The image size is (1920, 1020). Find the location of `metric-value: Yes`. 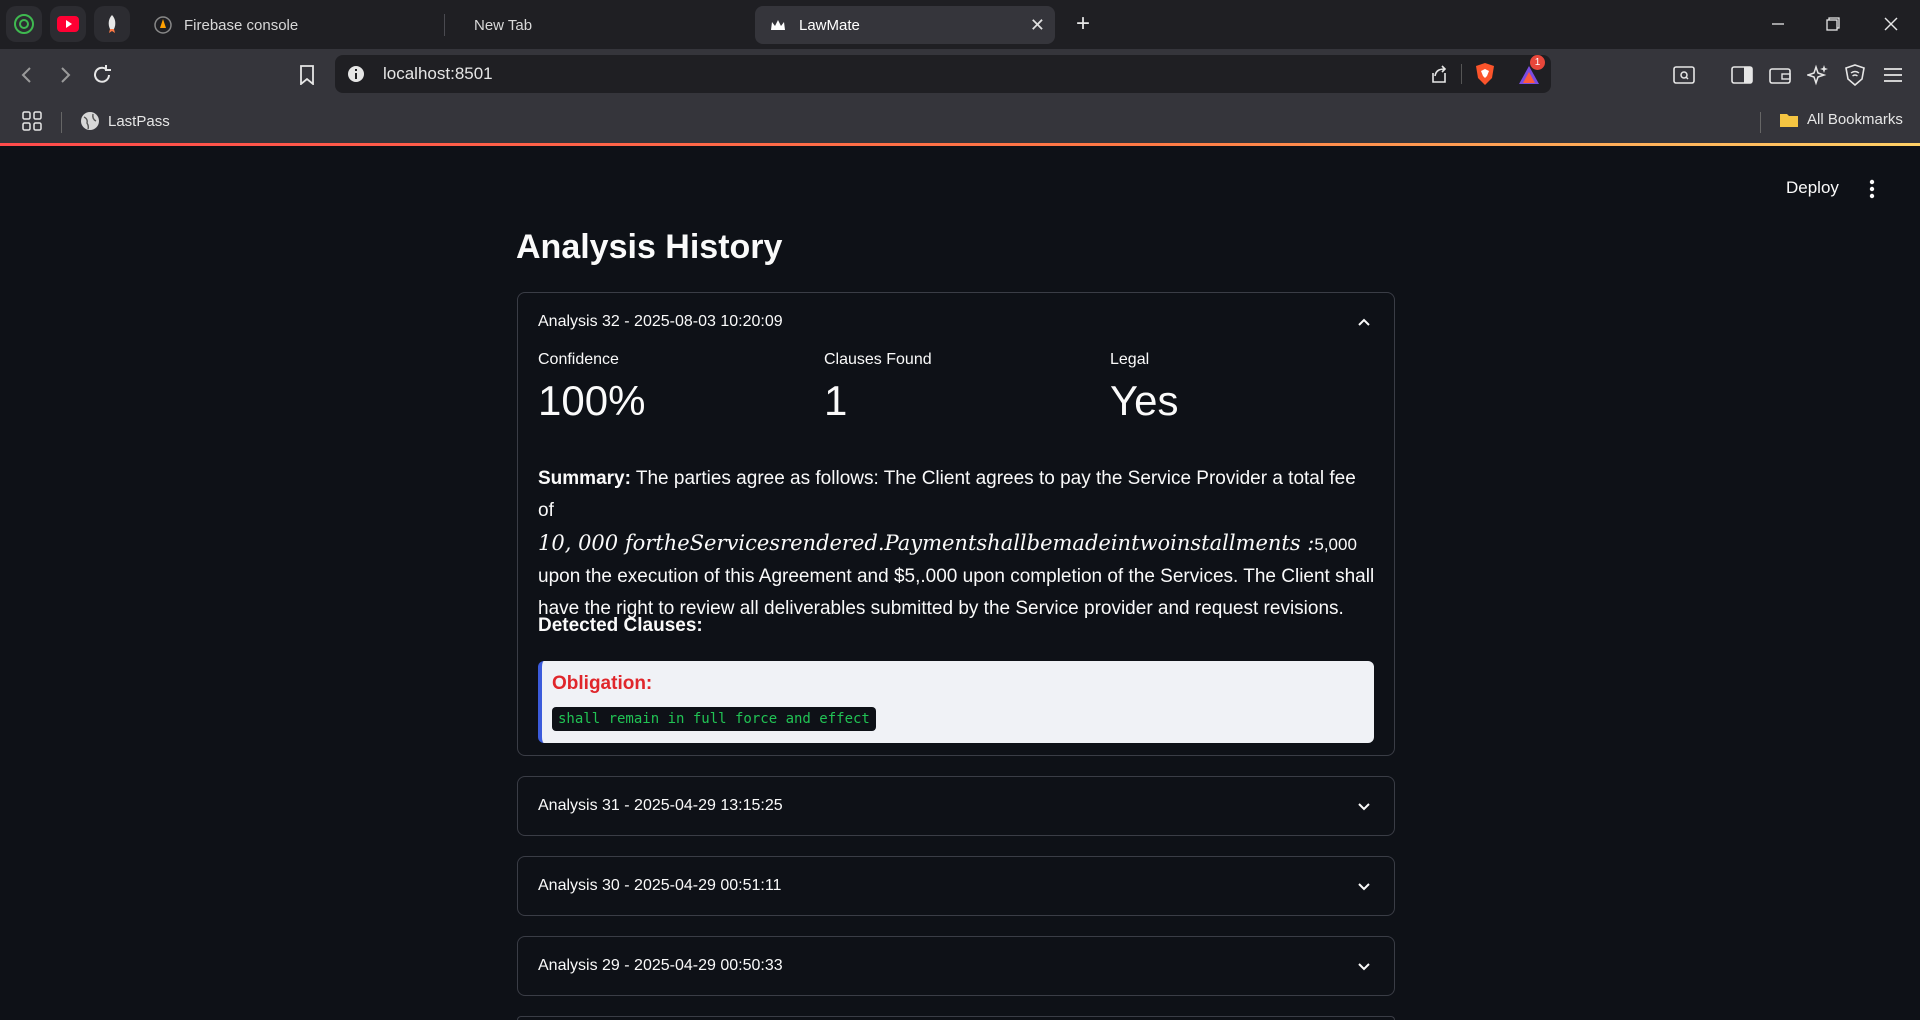

metric-value: Yes is located at coordinates (1144, 400).